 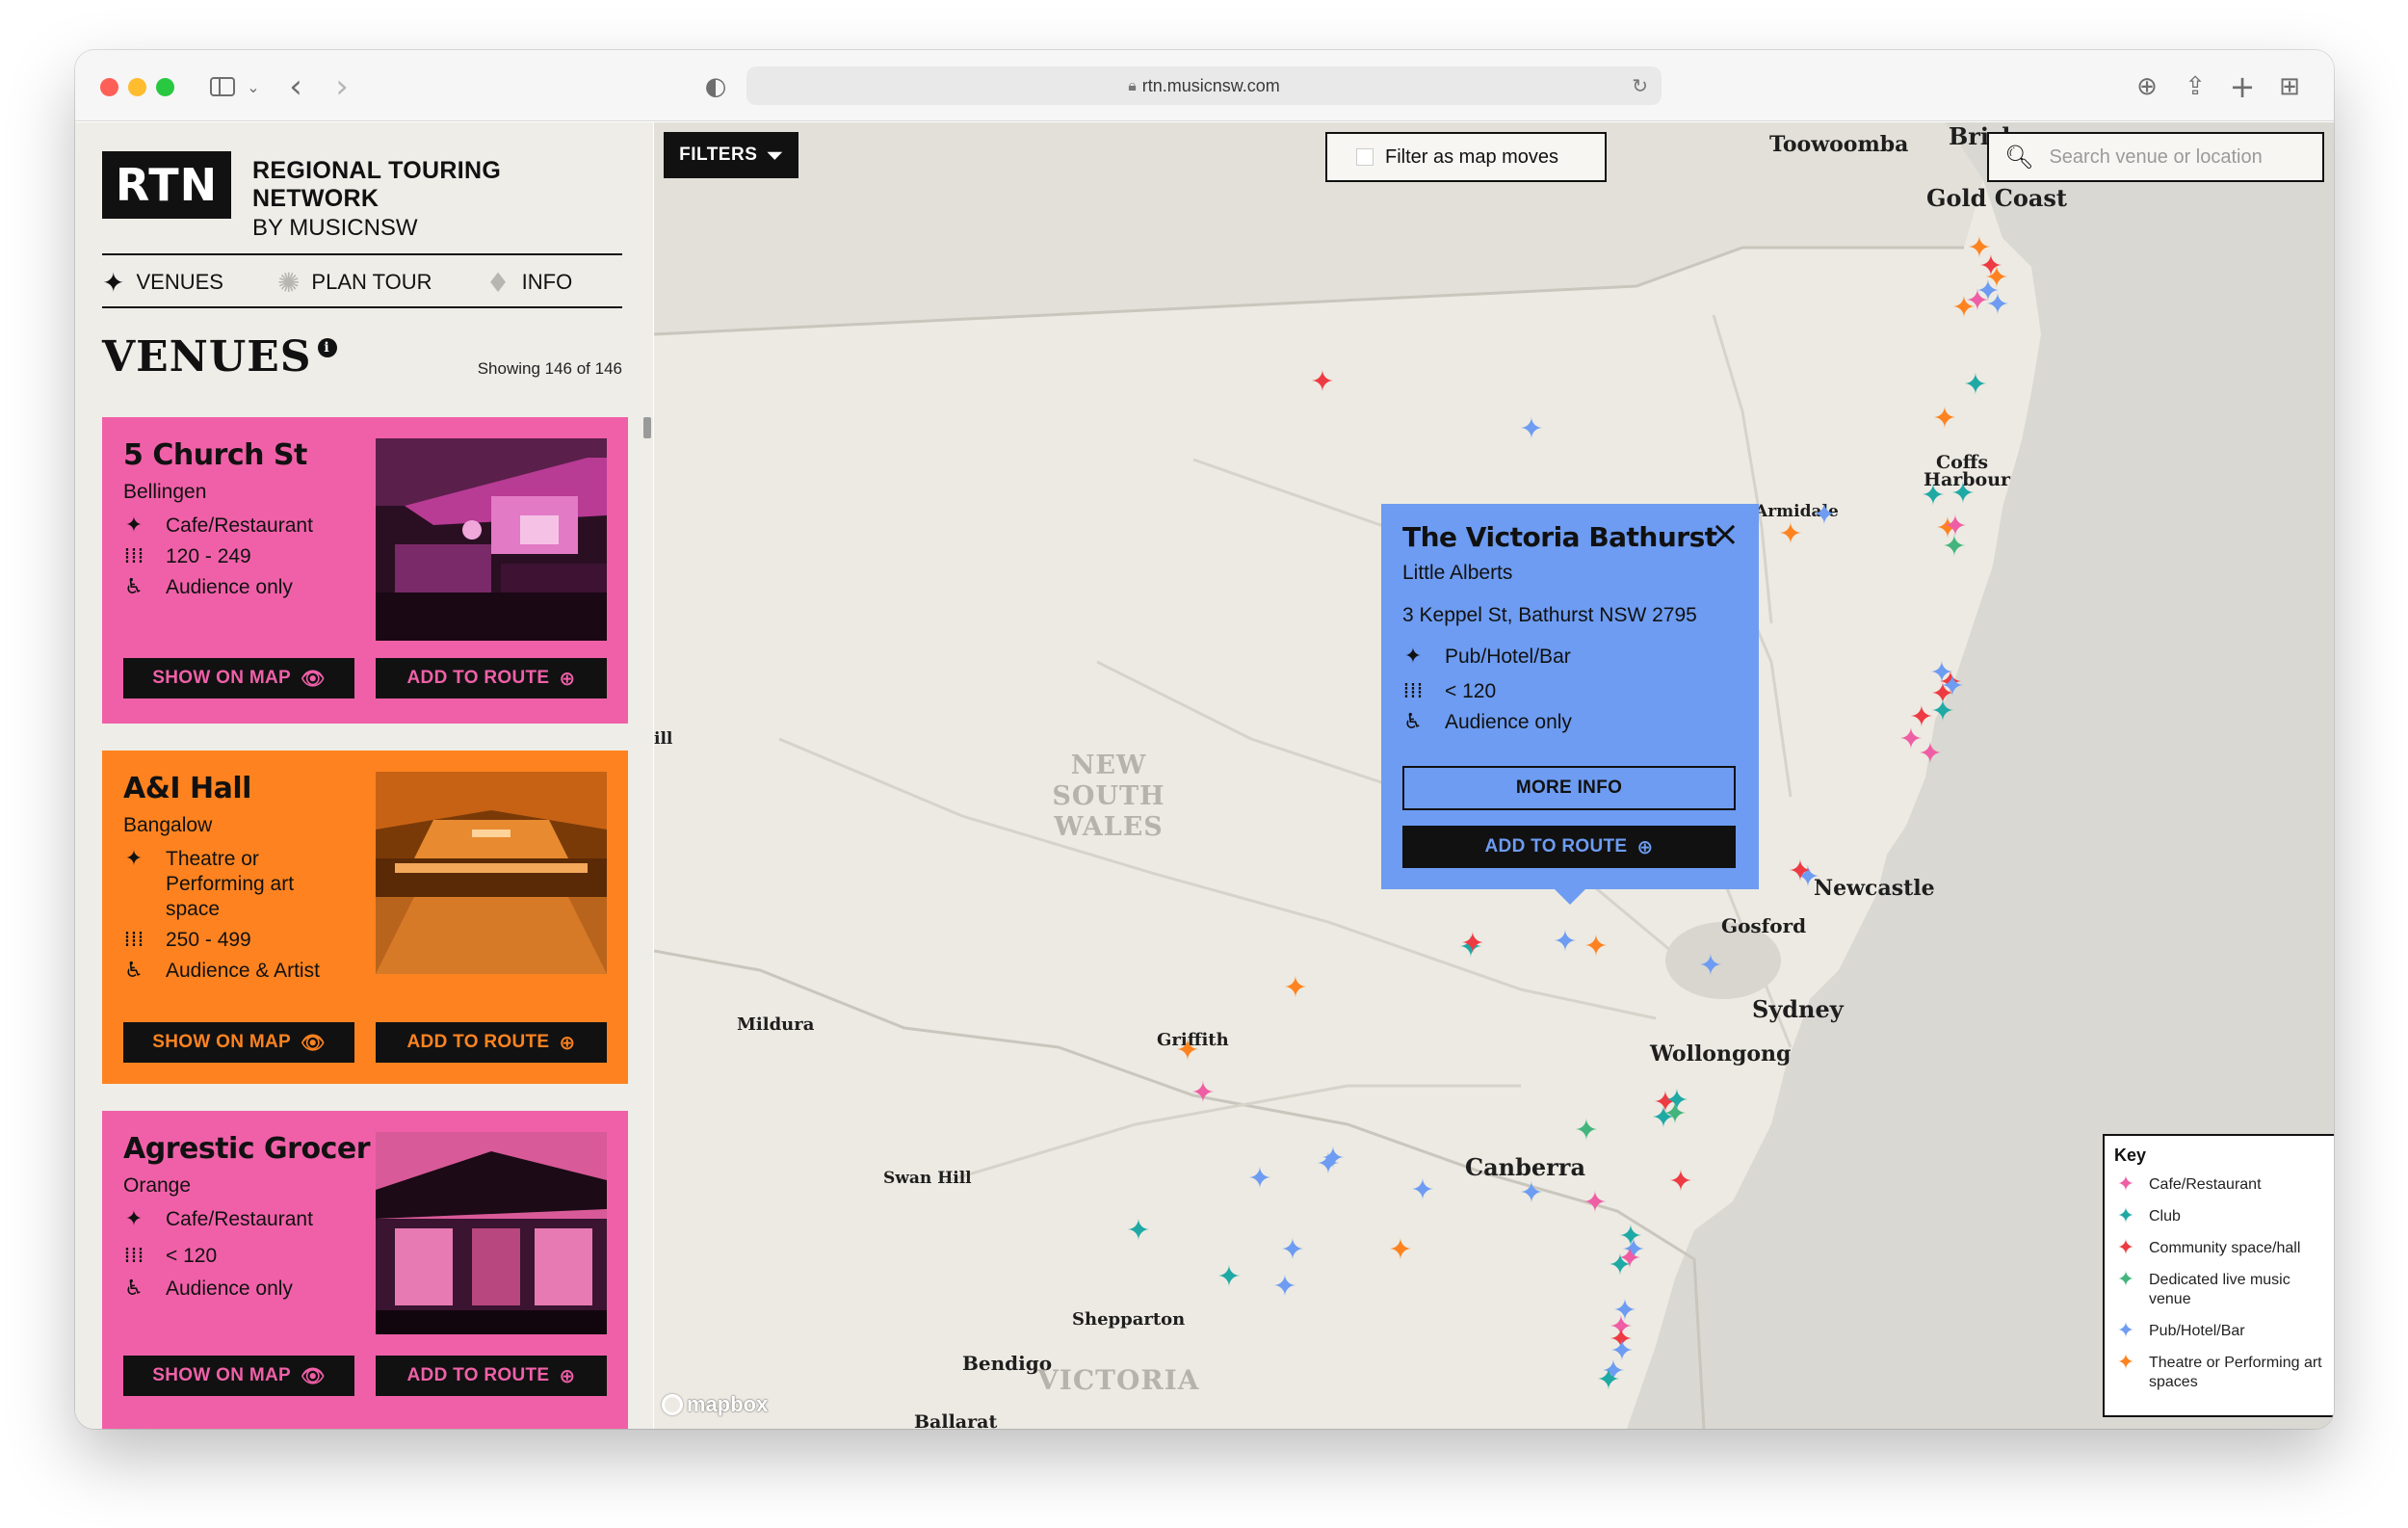 I want to click on filters-label: FILTERS, so click(x=718, y=155).